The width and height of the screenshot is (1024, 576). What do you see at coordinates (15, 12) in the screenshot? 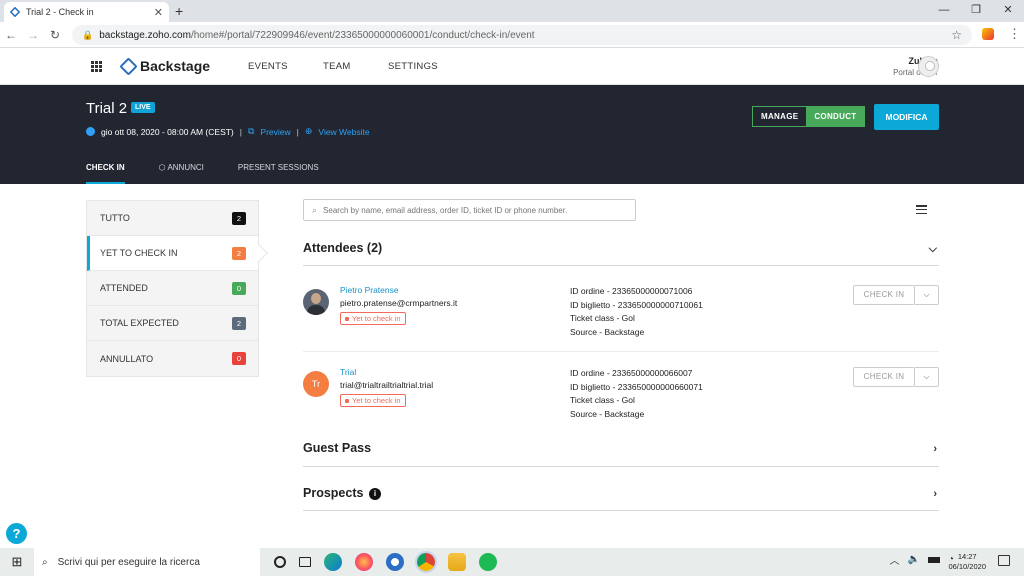
I see `backstage-favicon-icon` at bounding box center [15, 12].